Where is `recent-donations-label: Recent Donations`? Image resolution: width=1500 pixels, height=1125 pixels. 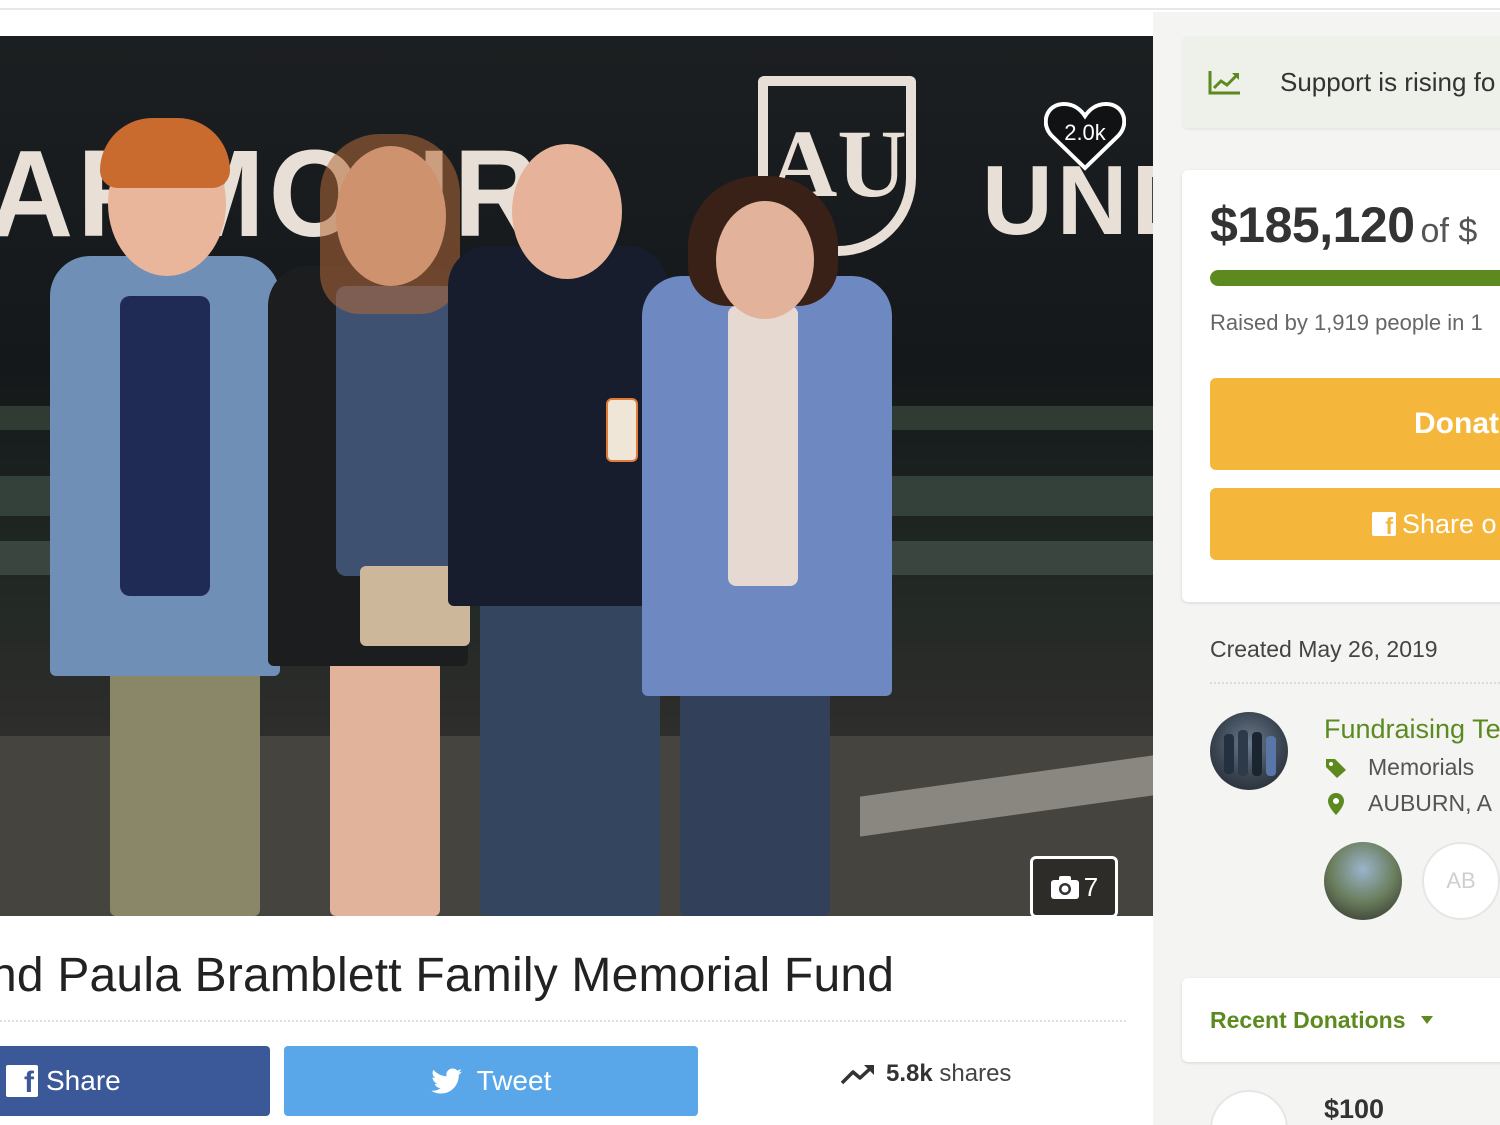 recent-donations-label: Recent Donations is located at coordinates (1308, 1019).